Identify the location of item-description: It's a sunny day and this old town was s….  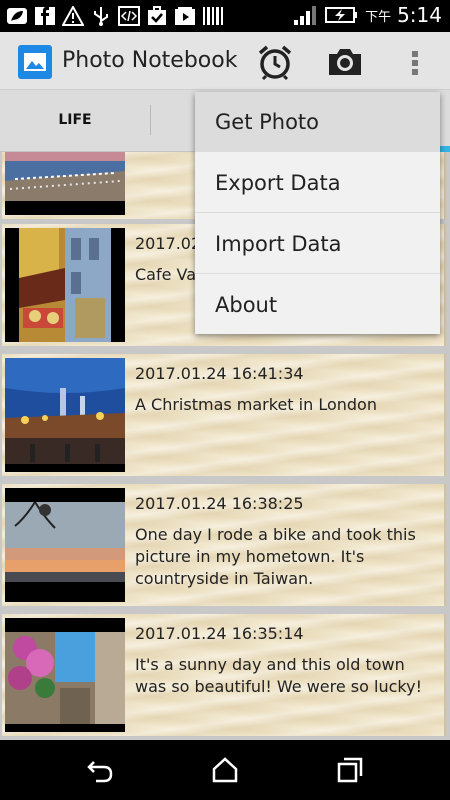
(278, 675).